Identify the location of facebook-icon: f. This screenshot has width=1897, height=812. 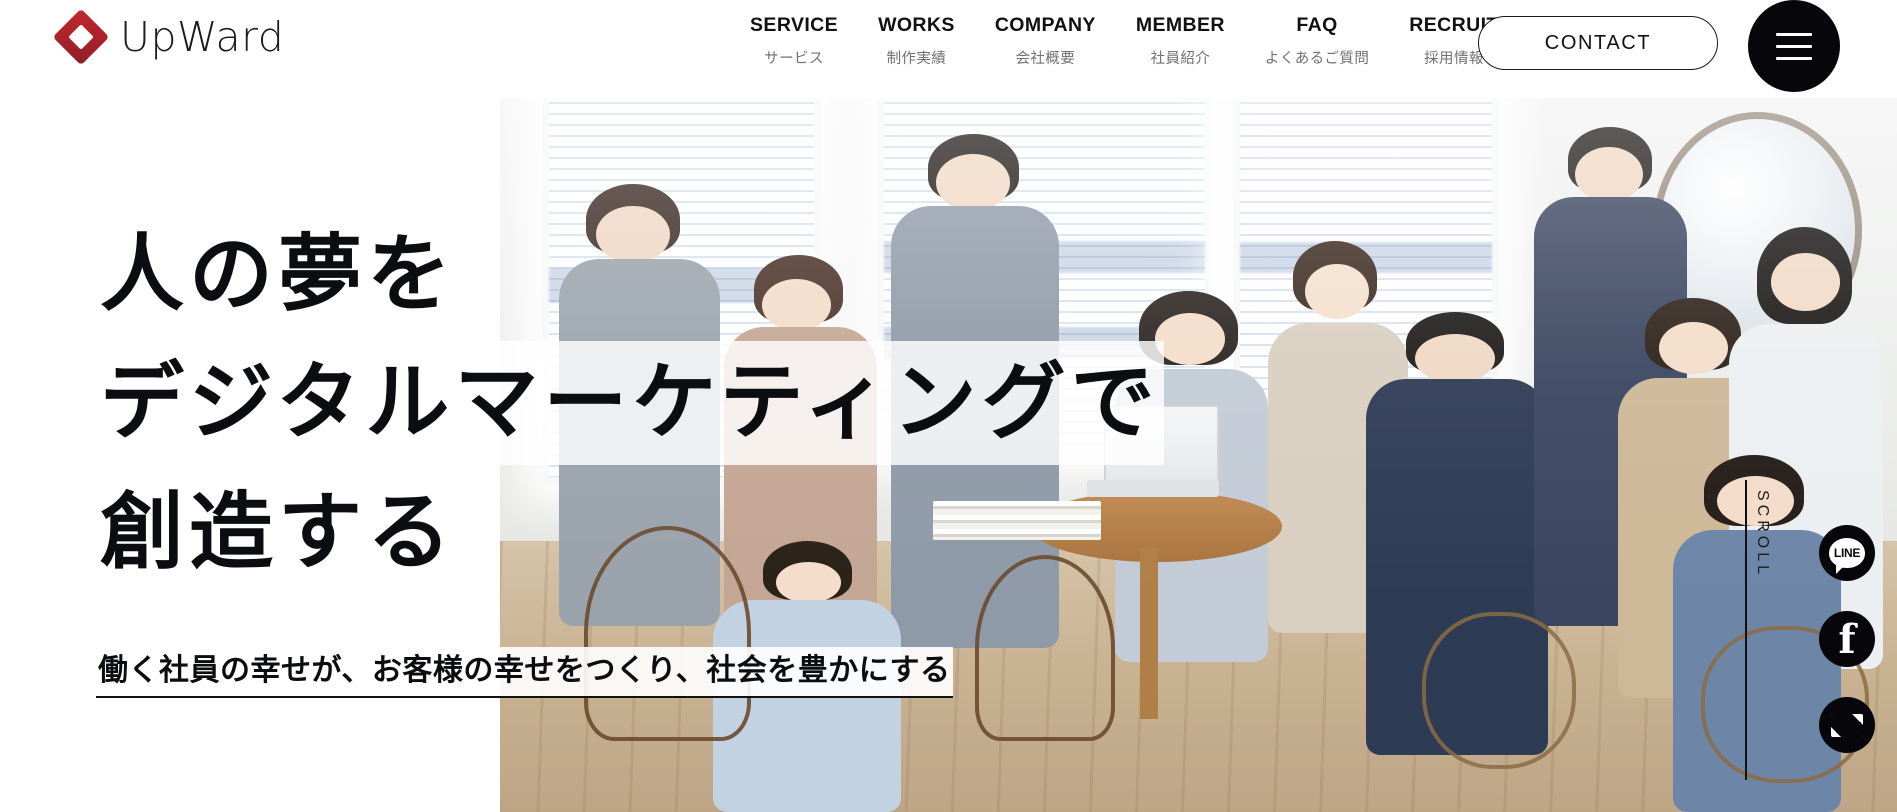
(1847, 639).